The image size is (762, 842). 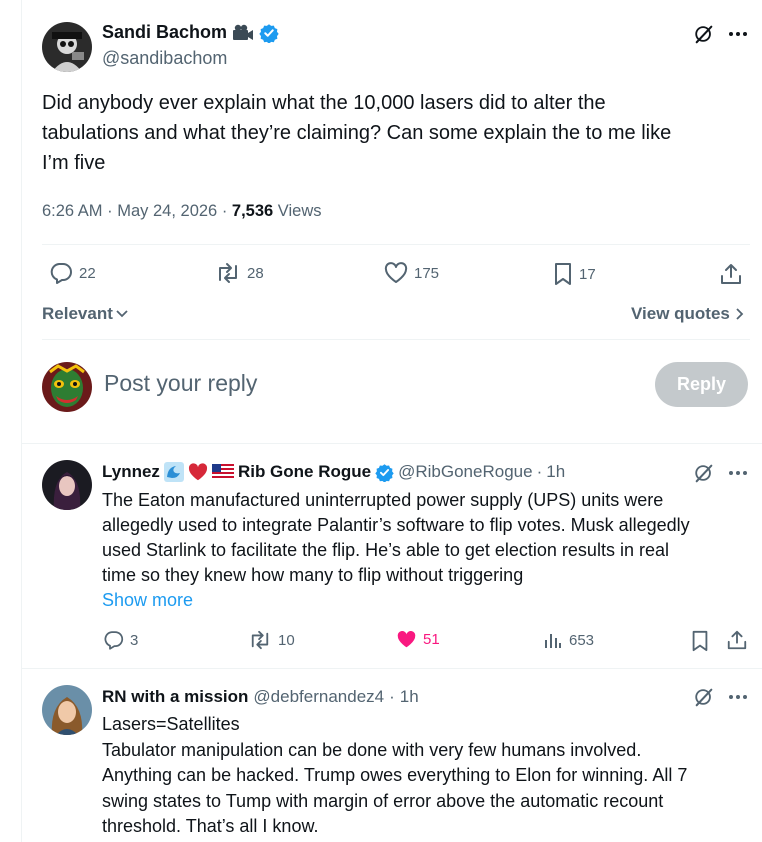 What do you see at coordinates (406, 639) in the screenshot?
I see `heart-filled-icon` at bounding box center [406, 639].